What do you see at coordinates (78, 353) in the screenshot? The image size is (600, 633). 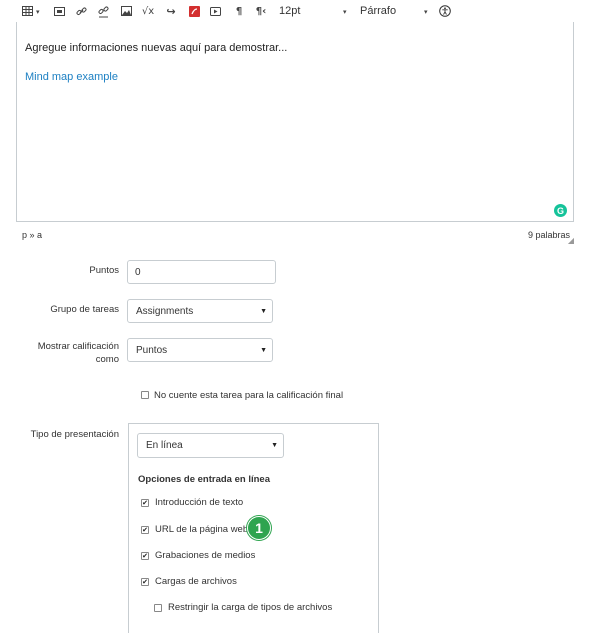 I see `display-grade-label: Mostrar calificación como` at bounding box center [78, 353].